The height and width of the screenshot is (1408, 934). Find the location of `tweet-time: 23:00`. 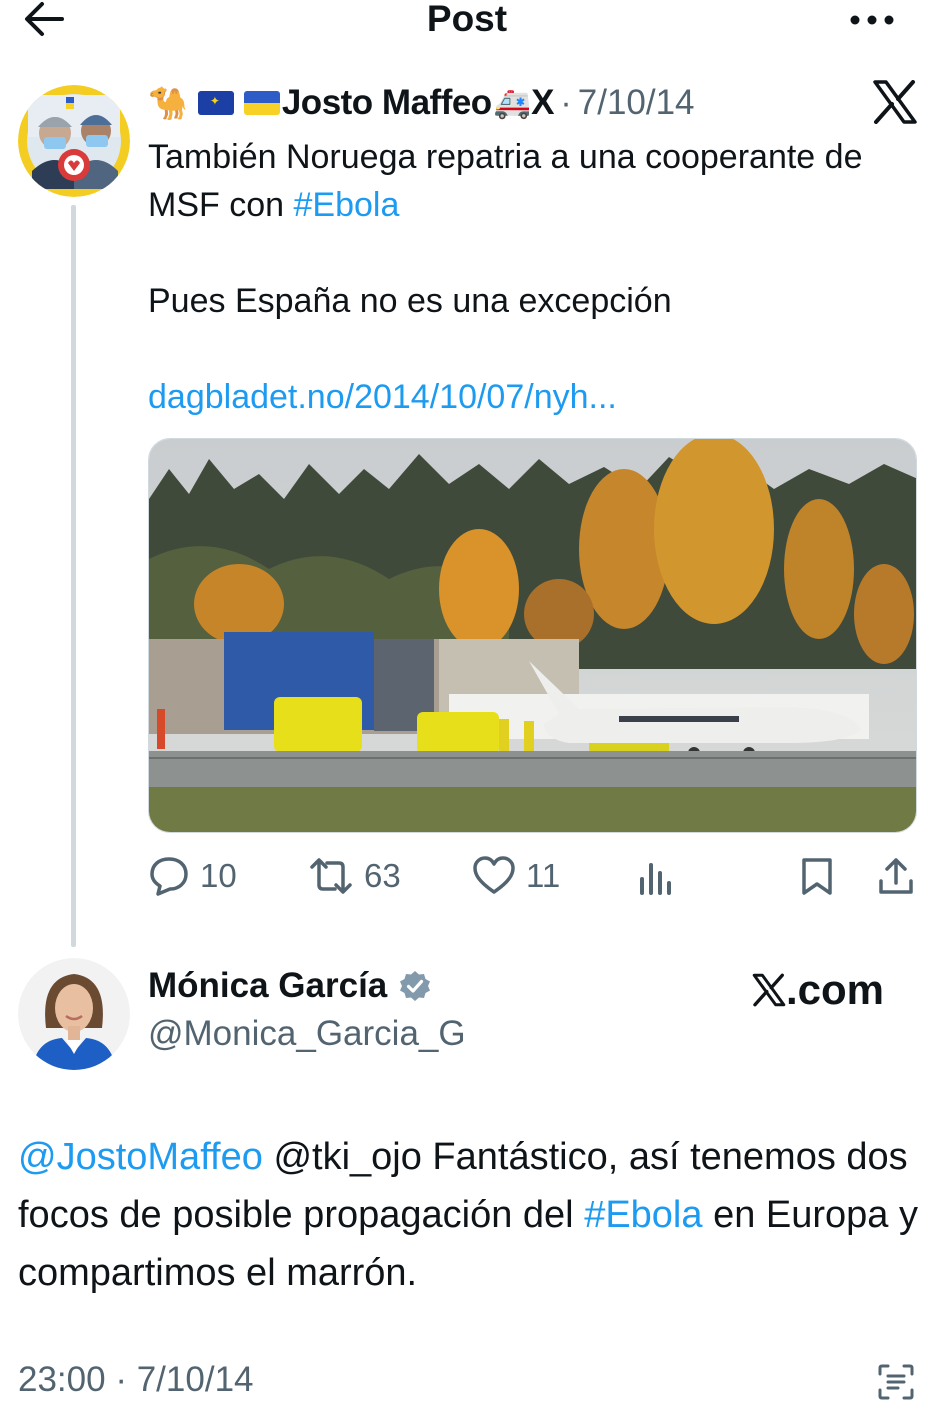

tweet-time: 23:00 is located at coordinates (62, 1379).